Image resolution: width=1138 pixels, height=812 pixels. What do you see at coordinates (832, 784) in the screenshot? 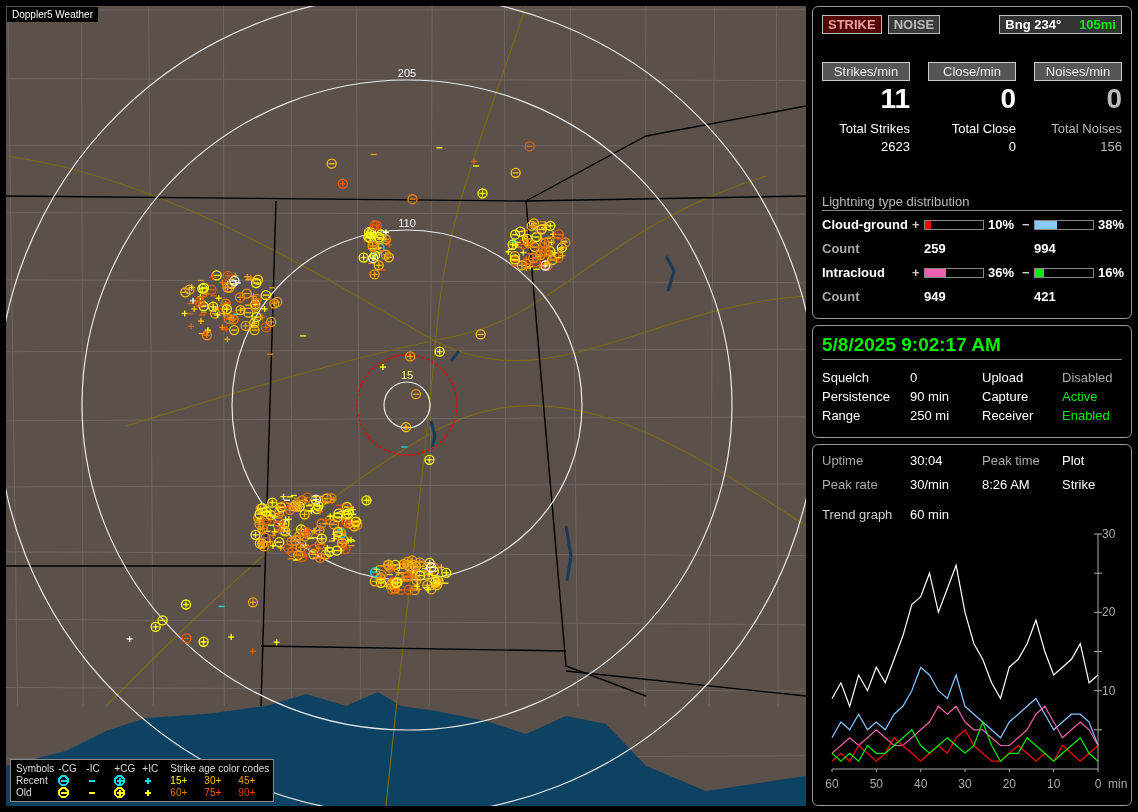
I see `axis-tick-label: 60` at bounding box center [832, 784].